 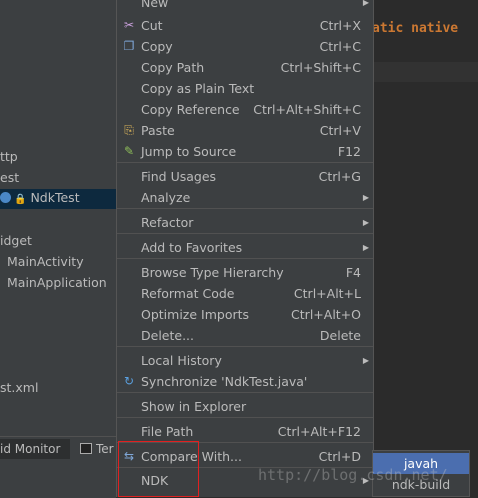 What do you see at coordinates (245, 431) in the screenshot?
I see `menu-item-file-path: File Path Ctrl+Alt+F12` at bounding box center [245, 431].